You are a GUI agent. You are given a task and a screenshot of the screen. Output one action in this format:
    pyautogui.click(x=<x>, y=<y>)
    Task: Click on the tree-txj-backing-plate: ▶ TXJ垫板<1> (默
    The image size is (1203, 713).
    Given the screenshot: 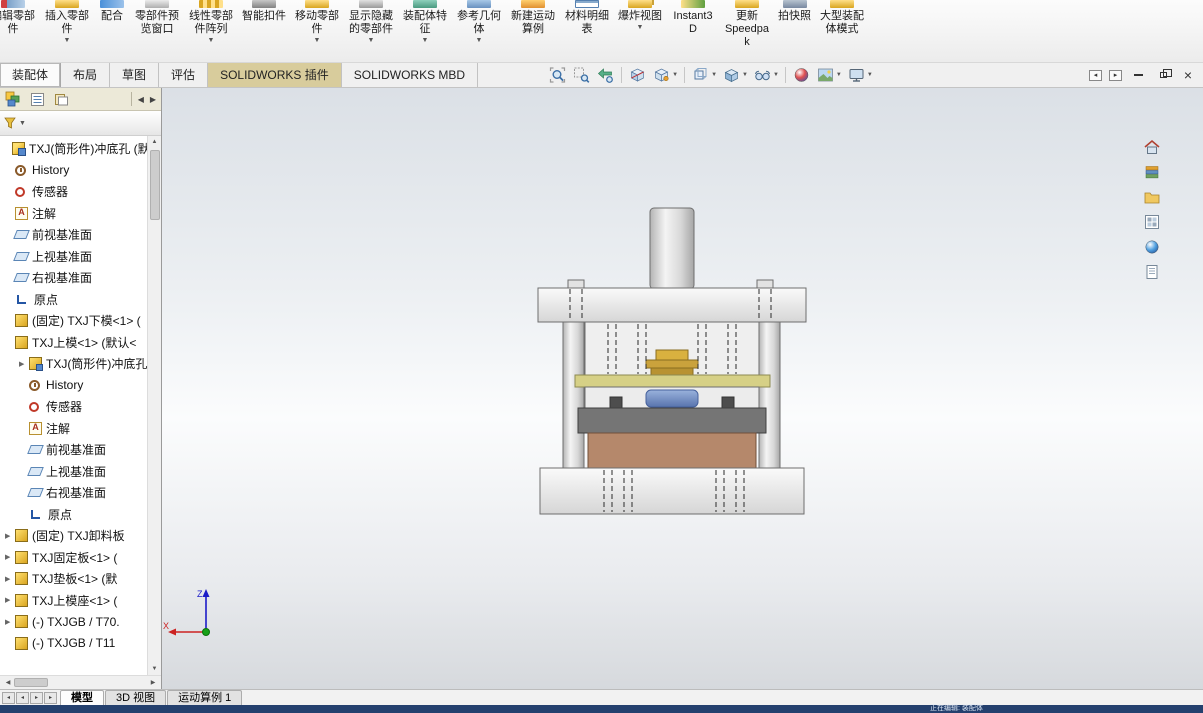 What is the action you would take?
    pyautogui.click(x=73, y=579)
    